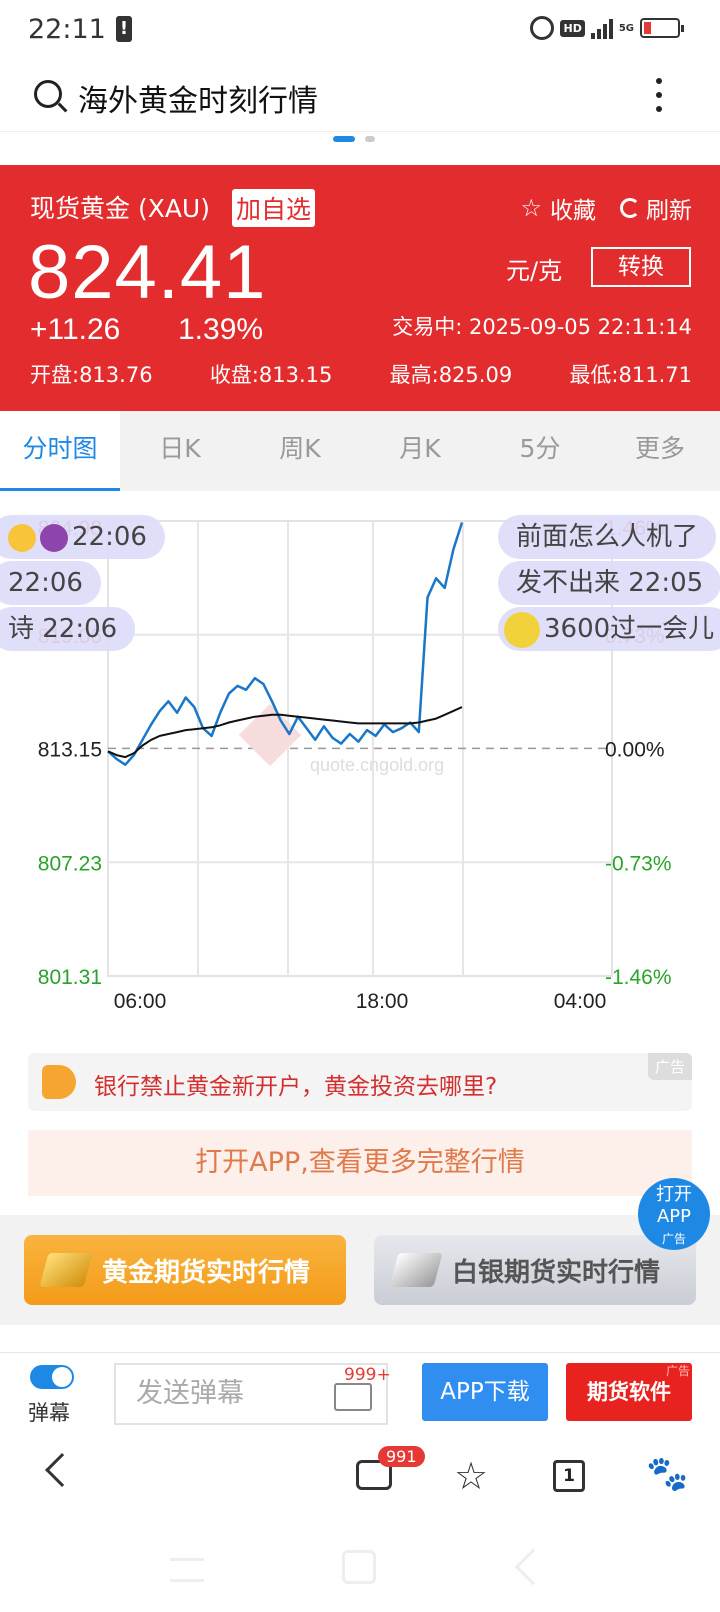 The width and height of the screenshot is (720, 1612). Describe the element at coordinates (630, 208) in the screenshot. I see `refresh-icon` at that location.